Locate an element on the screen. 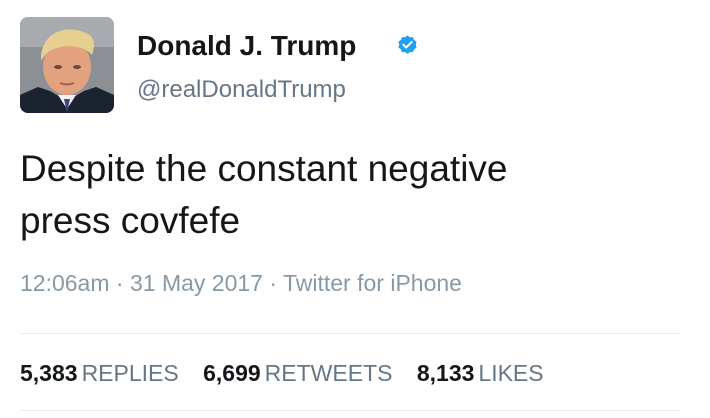  likes-stat: 8,133 LIKES is located at coordinates (480, 373).